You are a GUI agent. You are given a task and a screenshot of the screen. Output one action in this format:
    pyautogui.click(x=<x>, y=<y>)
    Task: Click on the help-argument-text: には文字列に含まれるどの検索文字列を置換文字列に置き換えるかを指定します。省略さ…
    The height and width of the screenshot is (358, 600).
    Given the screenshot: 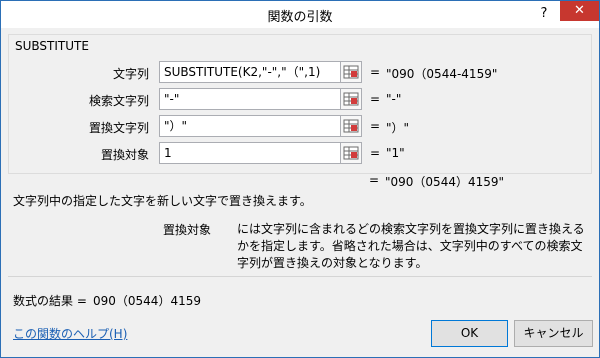 What is the action you would take?
    pyautogui.click(x=411, y=246)
    